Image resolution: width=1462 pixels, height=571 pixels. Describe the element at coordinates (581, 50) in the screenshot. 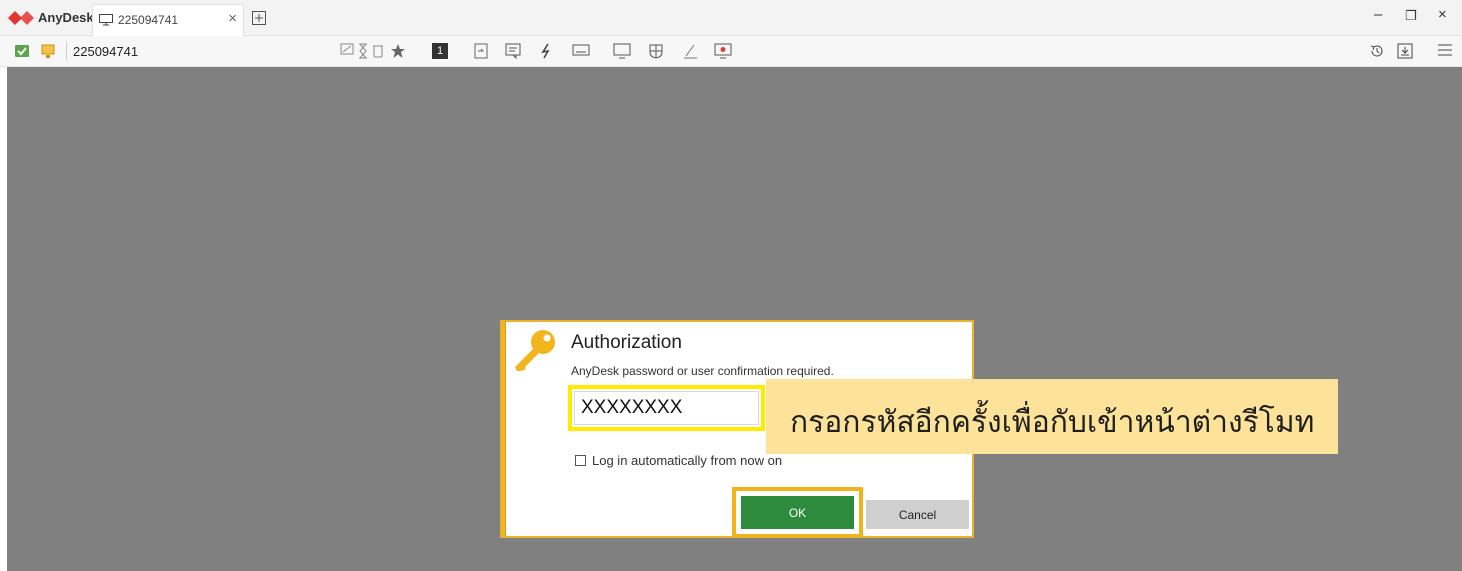

I see `keyboard-icon` at that location.